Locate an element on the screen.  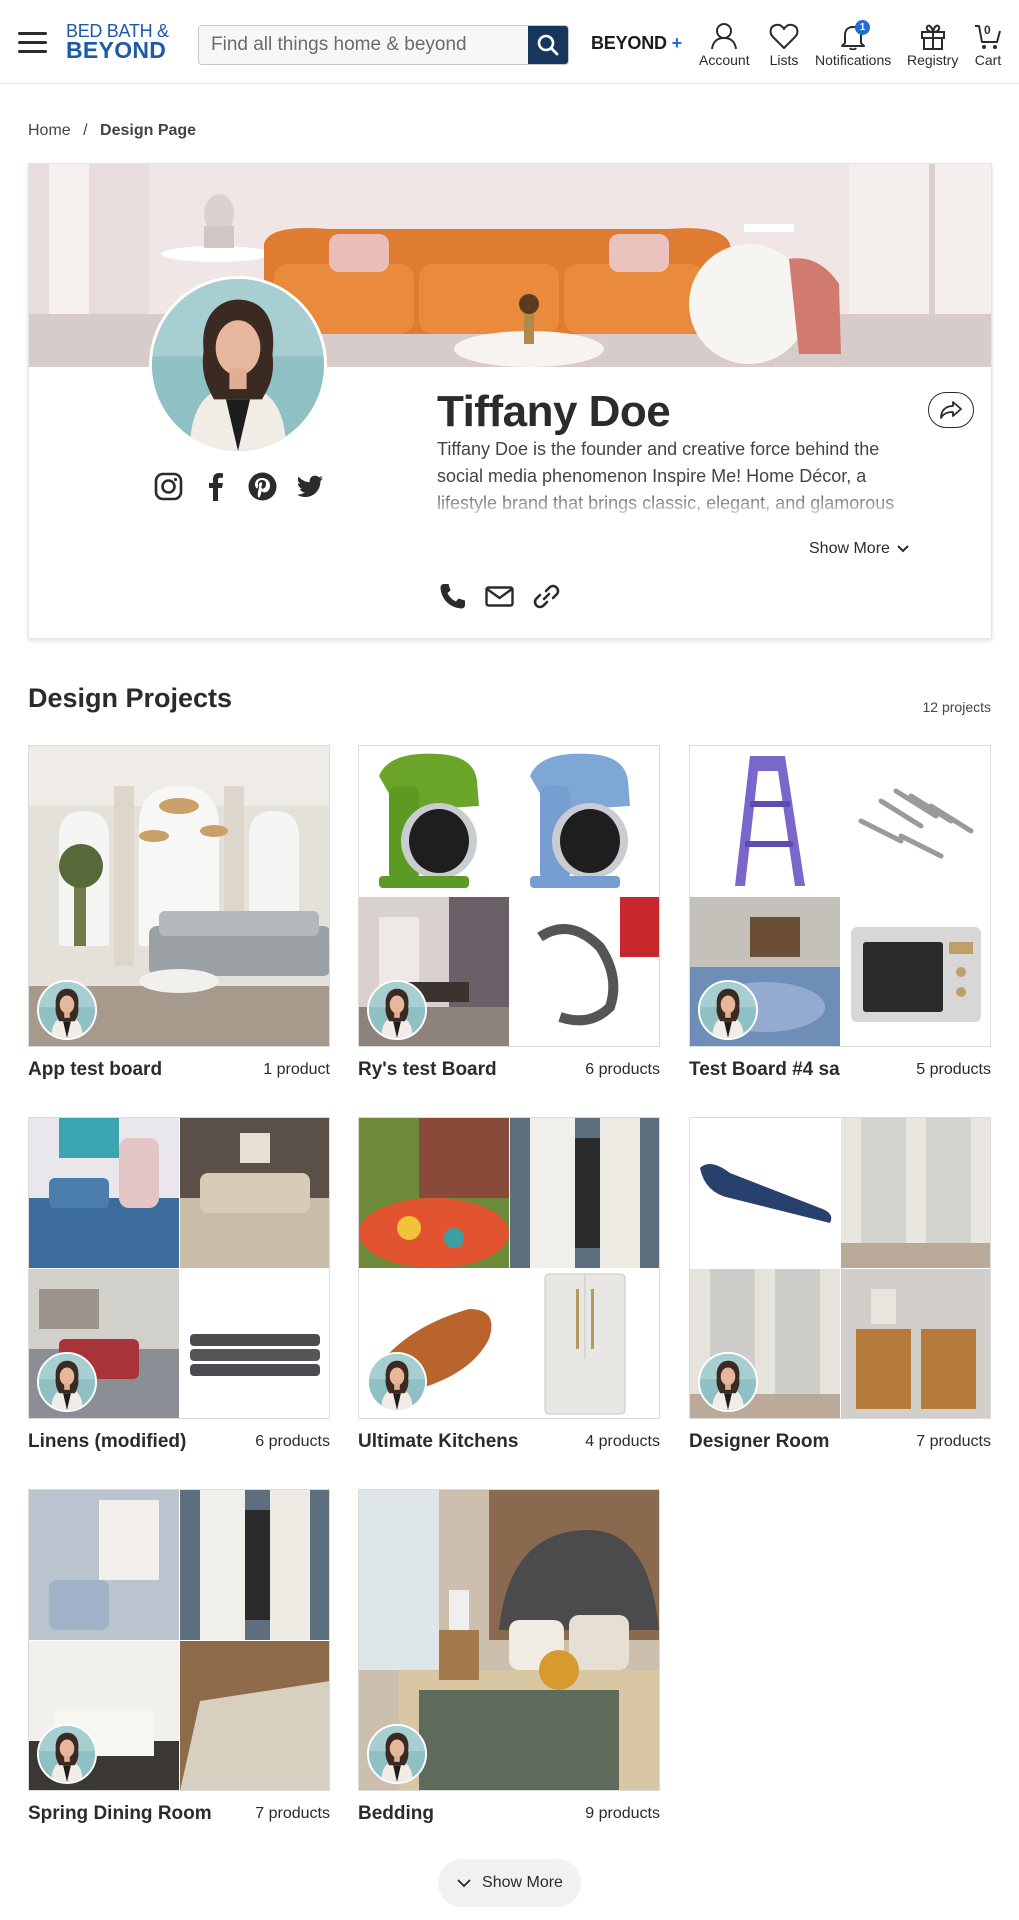
project-card: Linens (modified) 6 products is located at coordinates (179, 1284).